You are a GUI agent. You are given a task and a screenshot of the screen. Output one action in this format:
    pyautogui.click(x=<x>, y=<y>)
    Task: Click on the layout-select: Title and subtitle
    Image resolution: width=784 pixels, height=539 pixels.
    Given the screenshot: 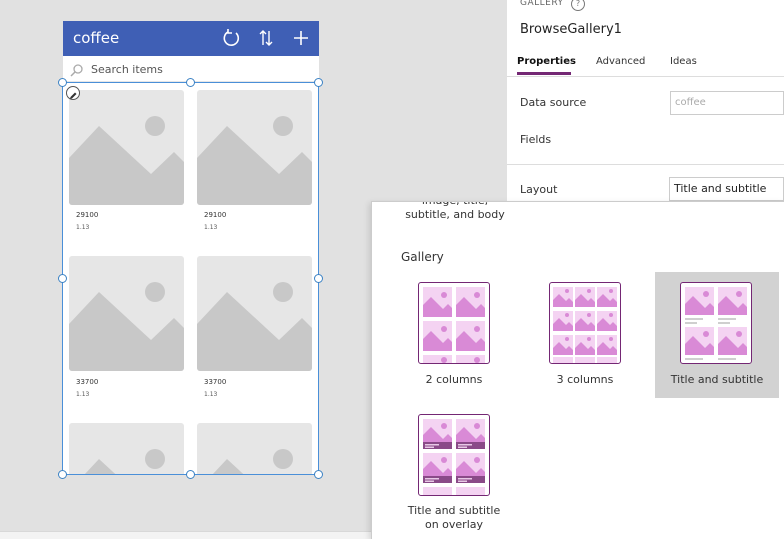 What is the action you would take?
    pyautogui.click(x=726, y=189)
    